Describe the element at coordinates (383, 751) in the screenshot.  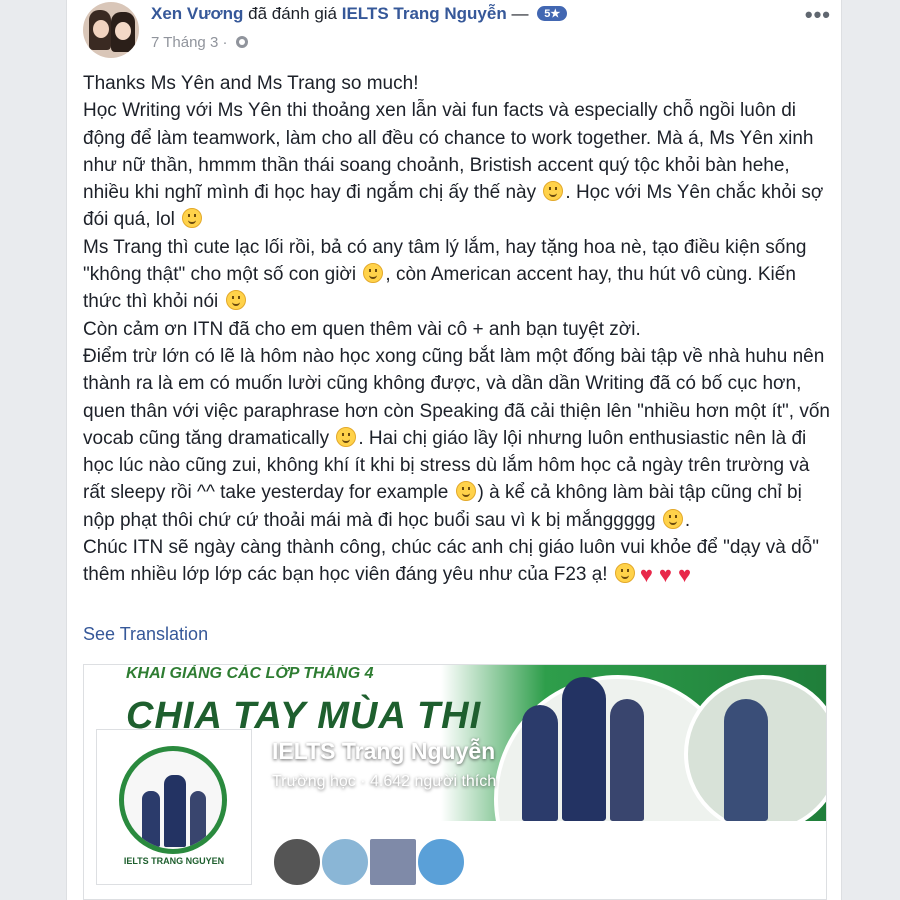
I see `page-name: IELTS Trang Nguyễn` at that location.